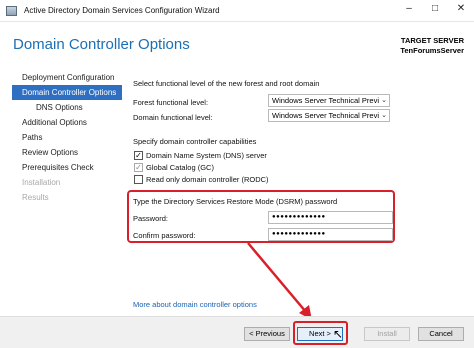  What do you see at coordinates (441, 334) in the screenshot?
I see `cancel-button: Cancel` at bounding box center [441, 334].